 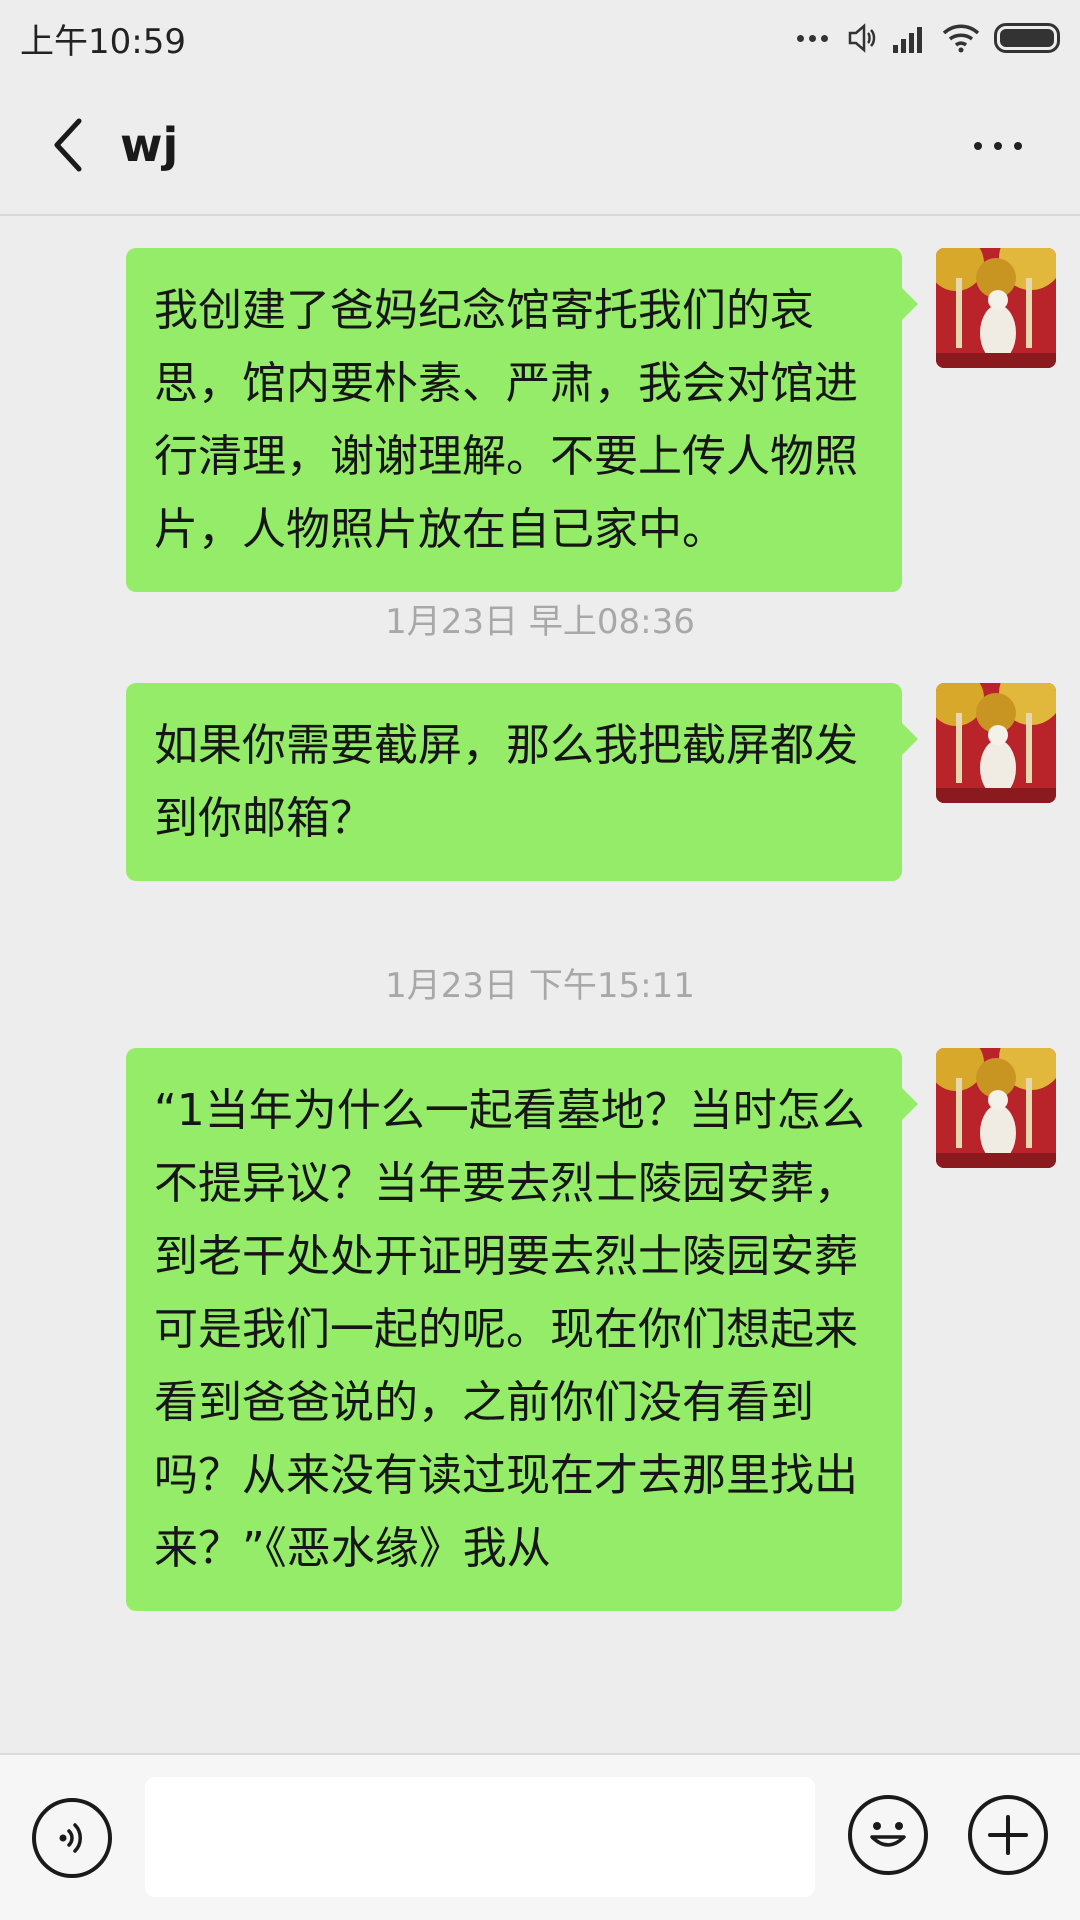 I want to click on voice-button, so click(x=72, y=1838).